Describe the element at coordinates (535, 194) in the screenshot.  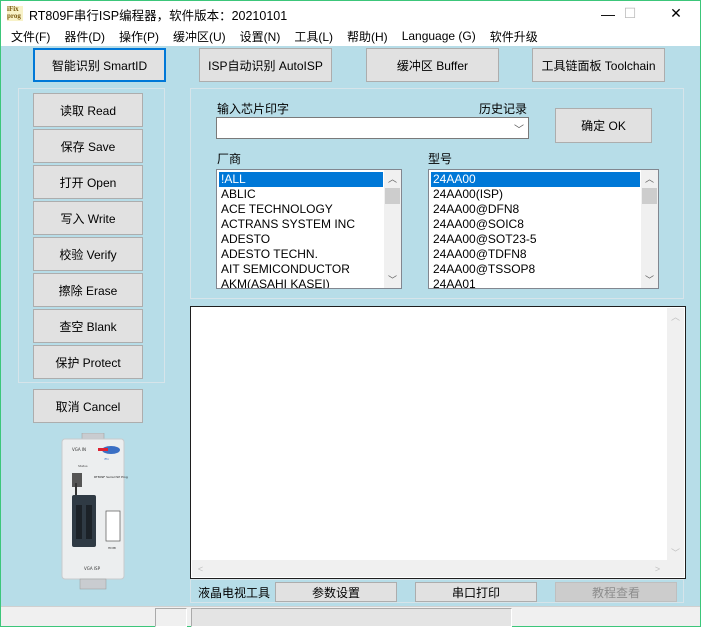
I see `model-list-item: 24AA00(ISP)` at that location.